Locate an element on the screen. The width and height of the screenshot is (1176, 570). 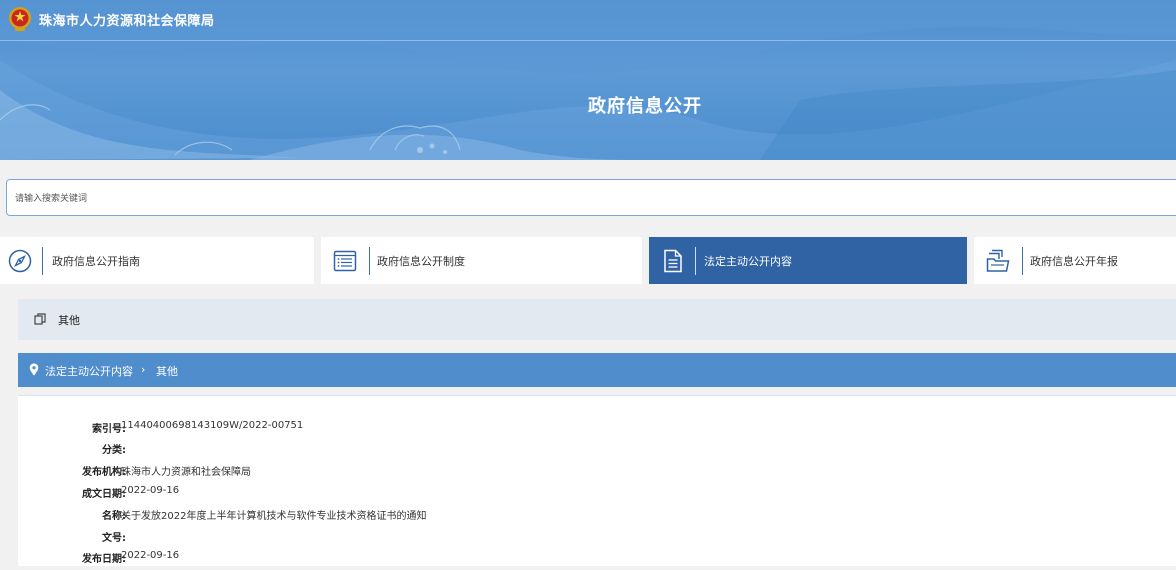
copy-icon is located at coordinates (40, 319).